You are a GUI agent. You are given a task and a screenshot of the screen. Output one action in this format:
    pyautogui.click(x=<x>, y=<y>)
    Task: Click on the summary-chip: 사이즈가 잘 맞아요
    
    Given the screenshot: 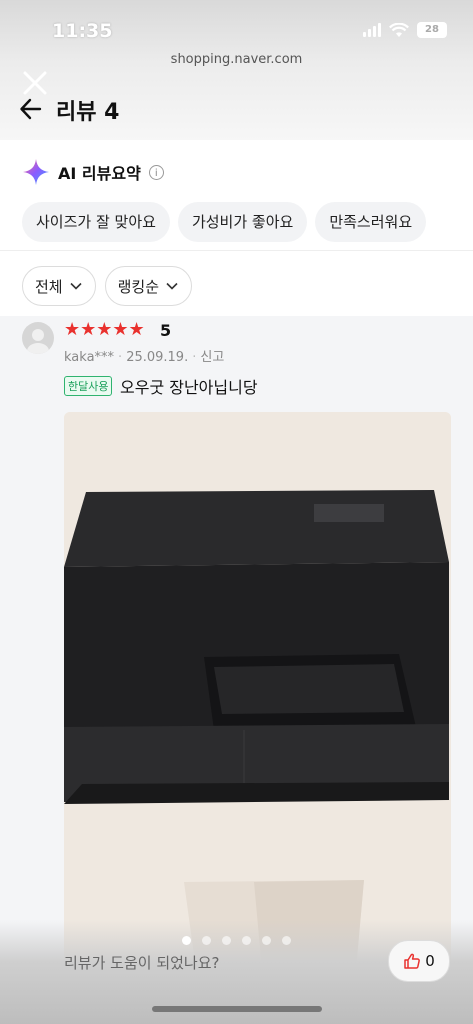 What is the action you would take?
    pyautogui.click(x=96, y=222)
    